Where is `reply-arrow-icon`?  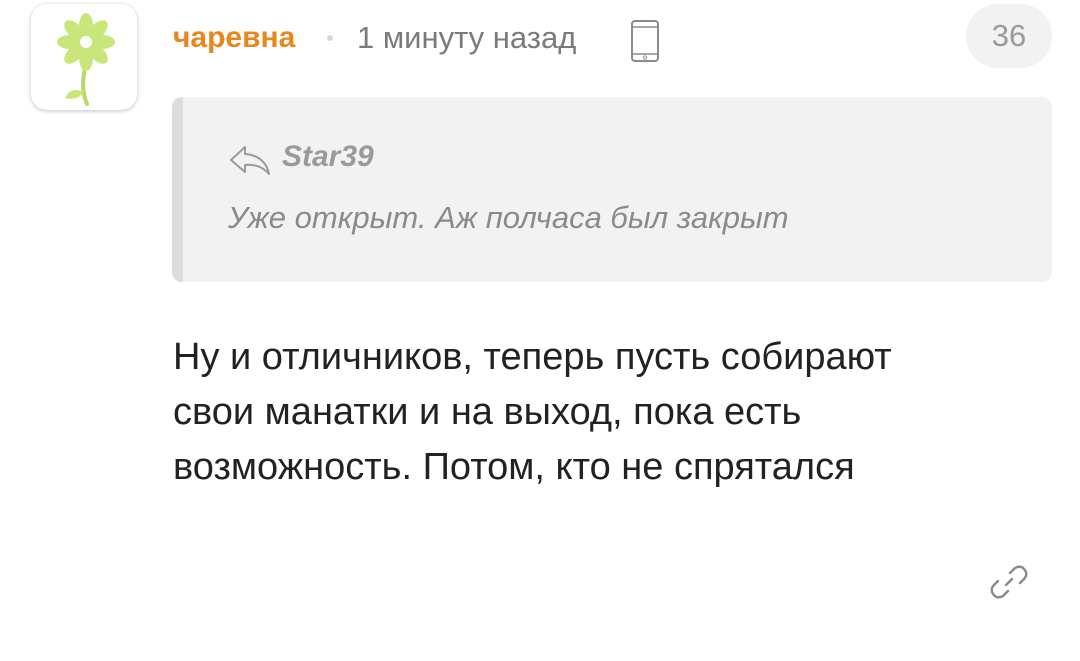
reply-arrow-icon is located at coordinates (250, 160).